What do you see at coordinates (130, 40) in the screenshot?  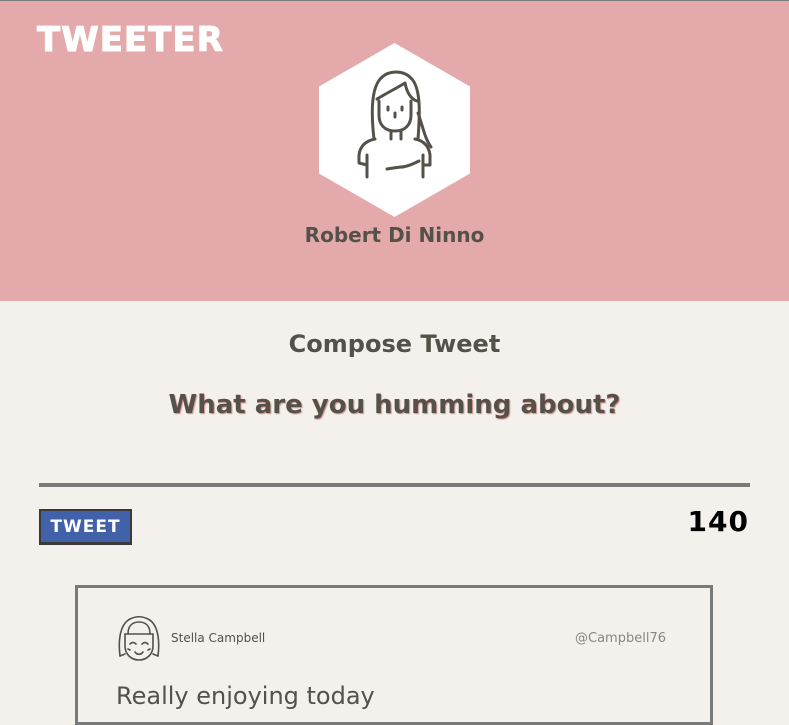 I see `app-logo: TWEETER` at bounding box center [130, 40].